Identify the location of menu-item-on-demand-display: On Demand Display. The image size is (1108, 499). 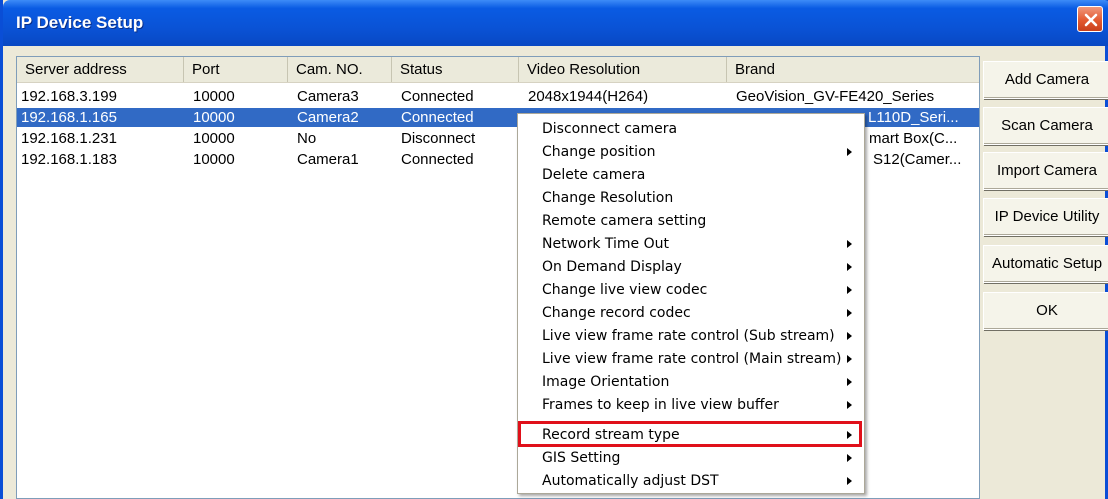
(691, 267).